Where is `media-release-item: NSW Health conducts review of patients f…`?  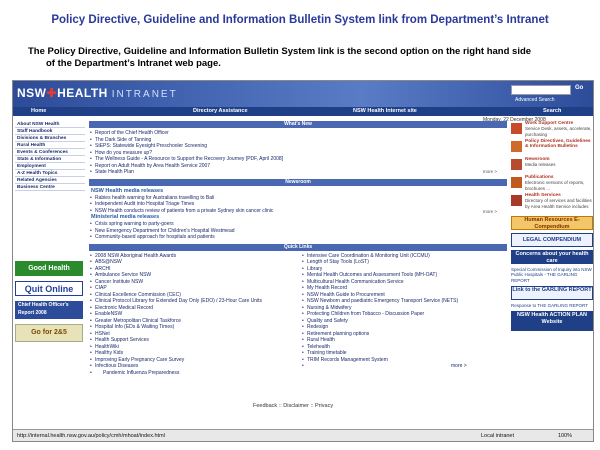
media-release-item: NSW Health conducts review of patients f… is located at coordinates (298, 211).